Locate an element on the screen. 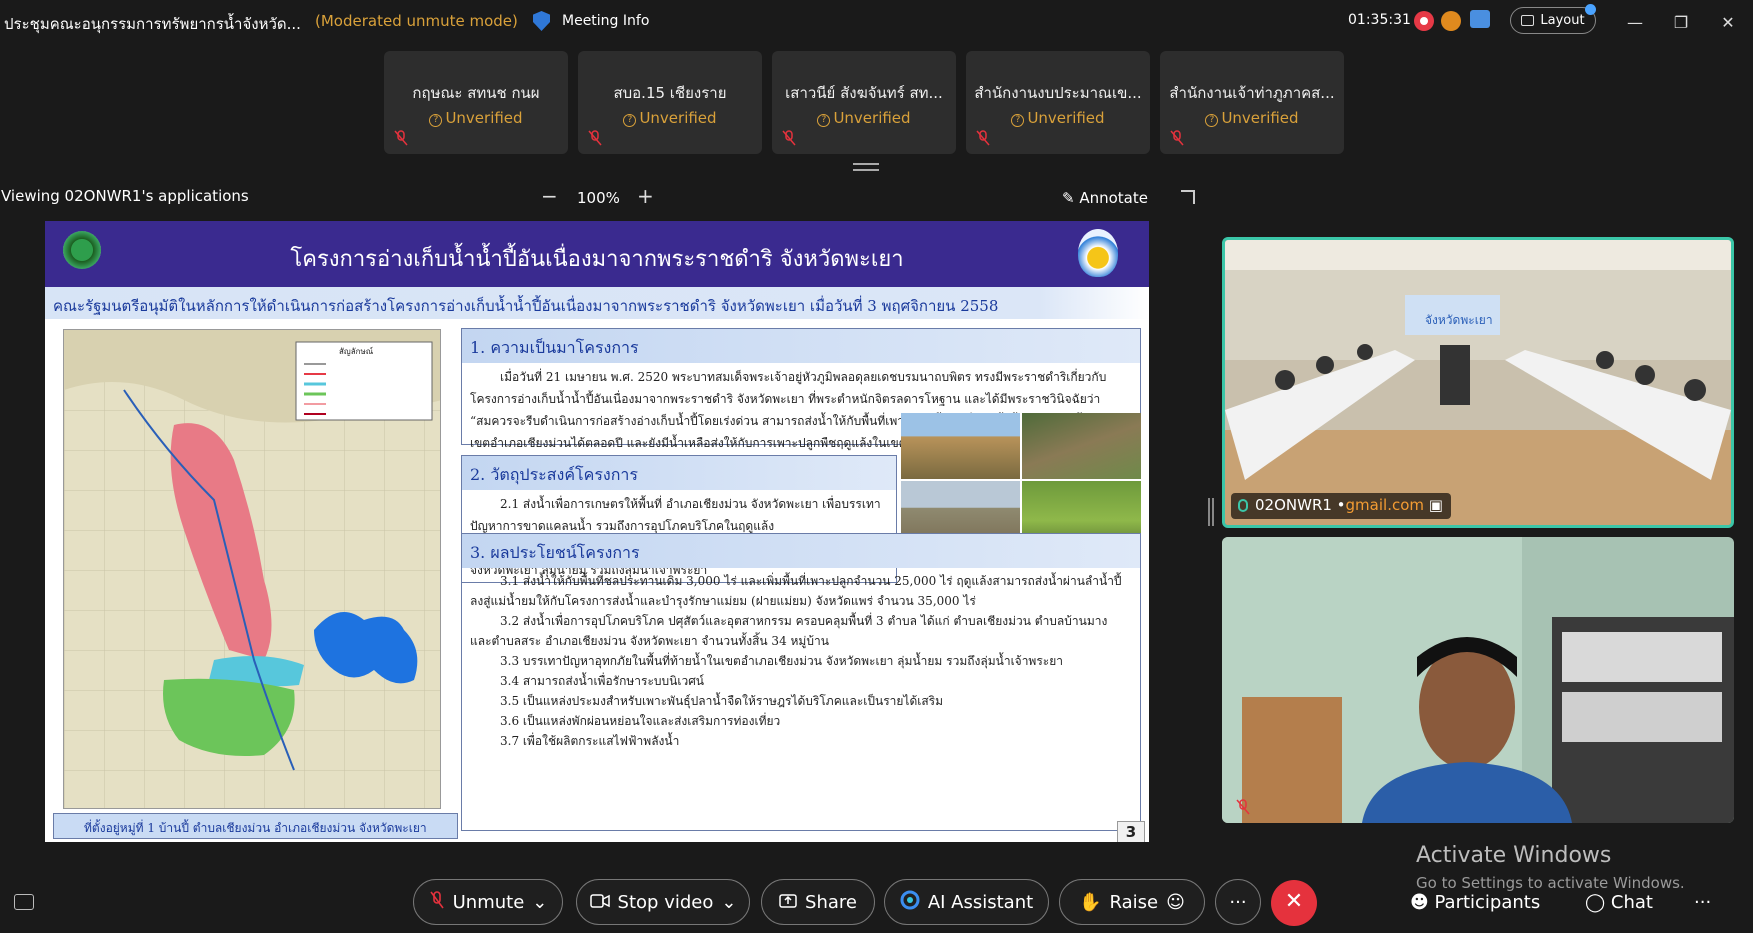 The width and height of the screenshot is (1753, 933). river-bank-photo is located at coordinates (1081, 446).